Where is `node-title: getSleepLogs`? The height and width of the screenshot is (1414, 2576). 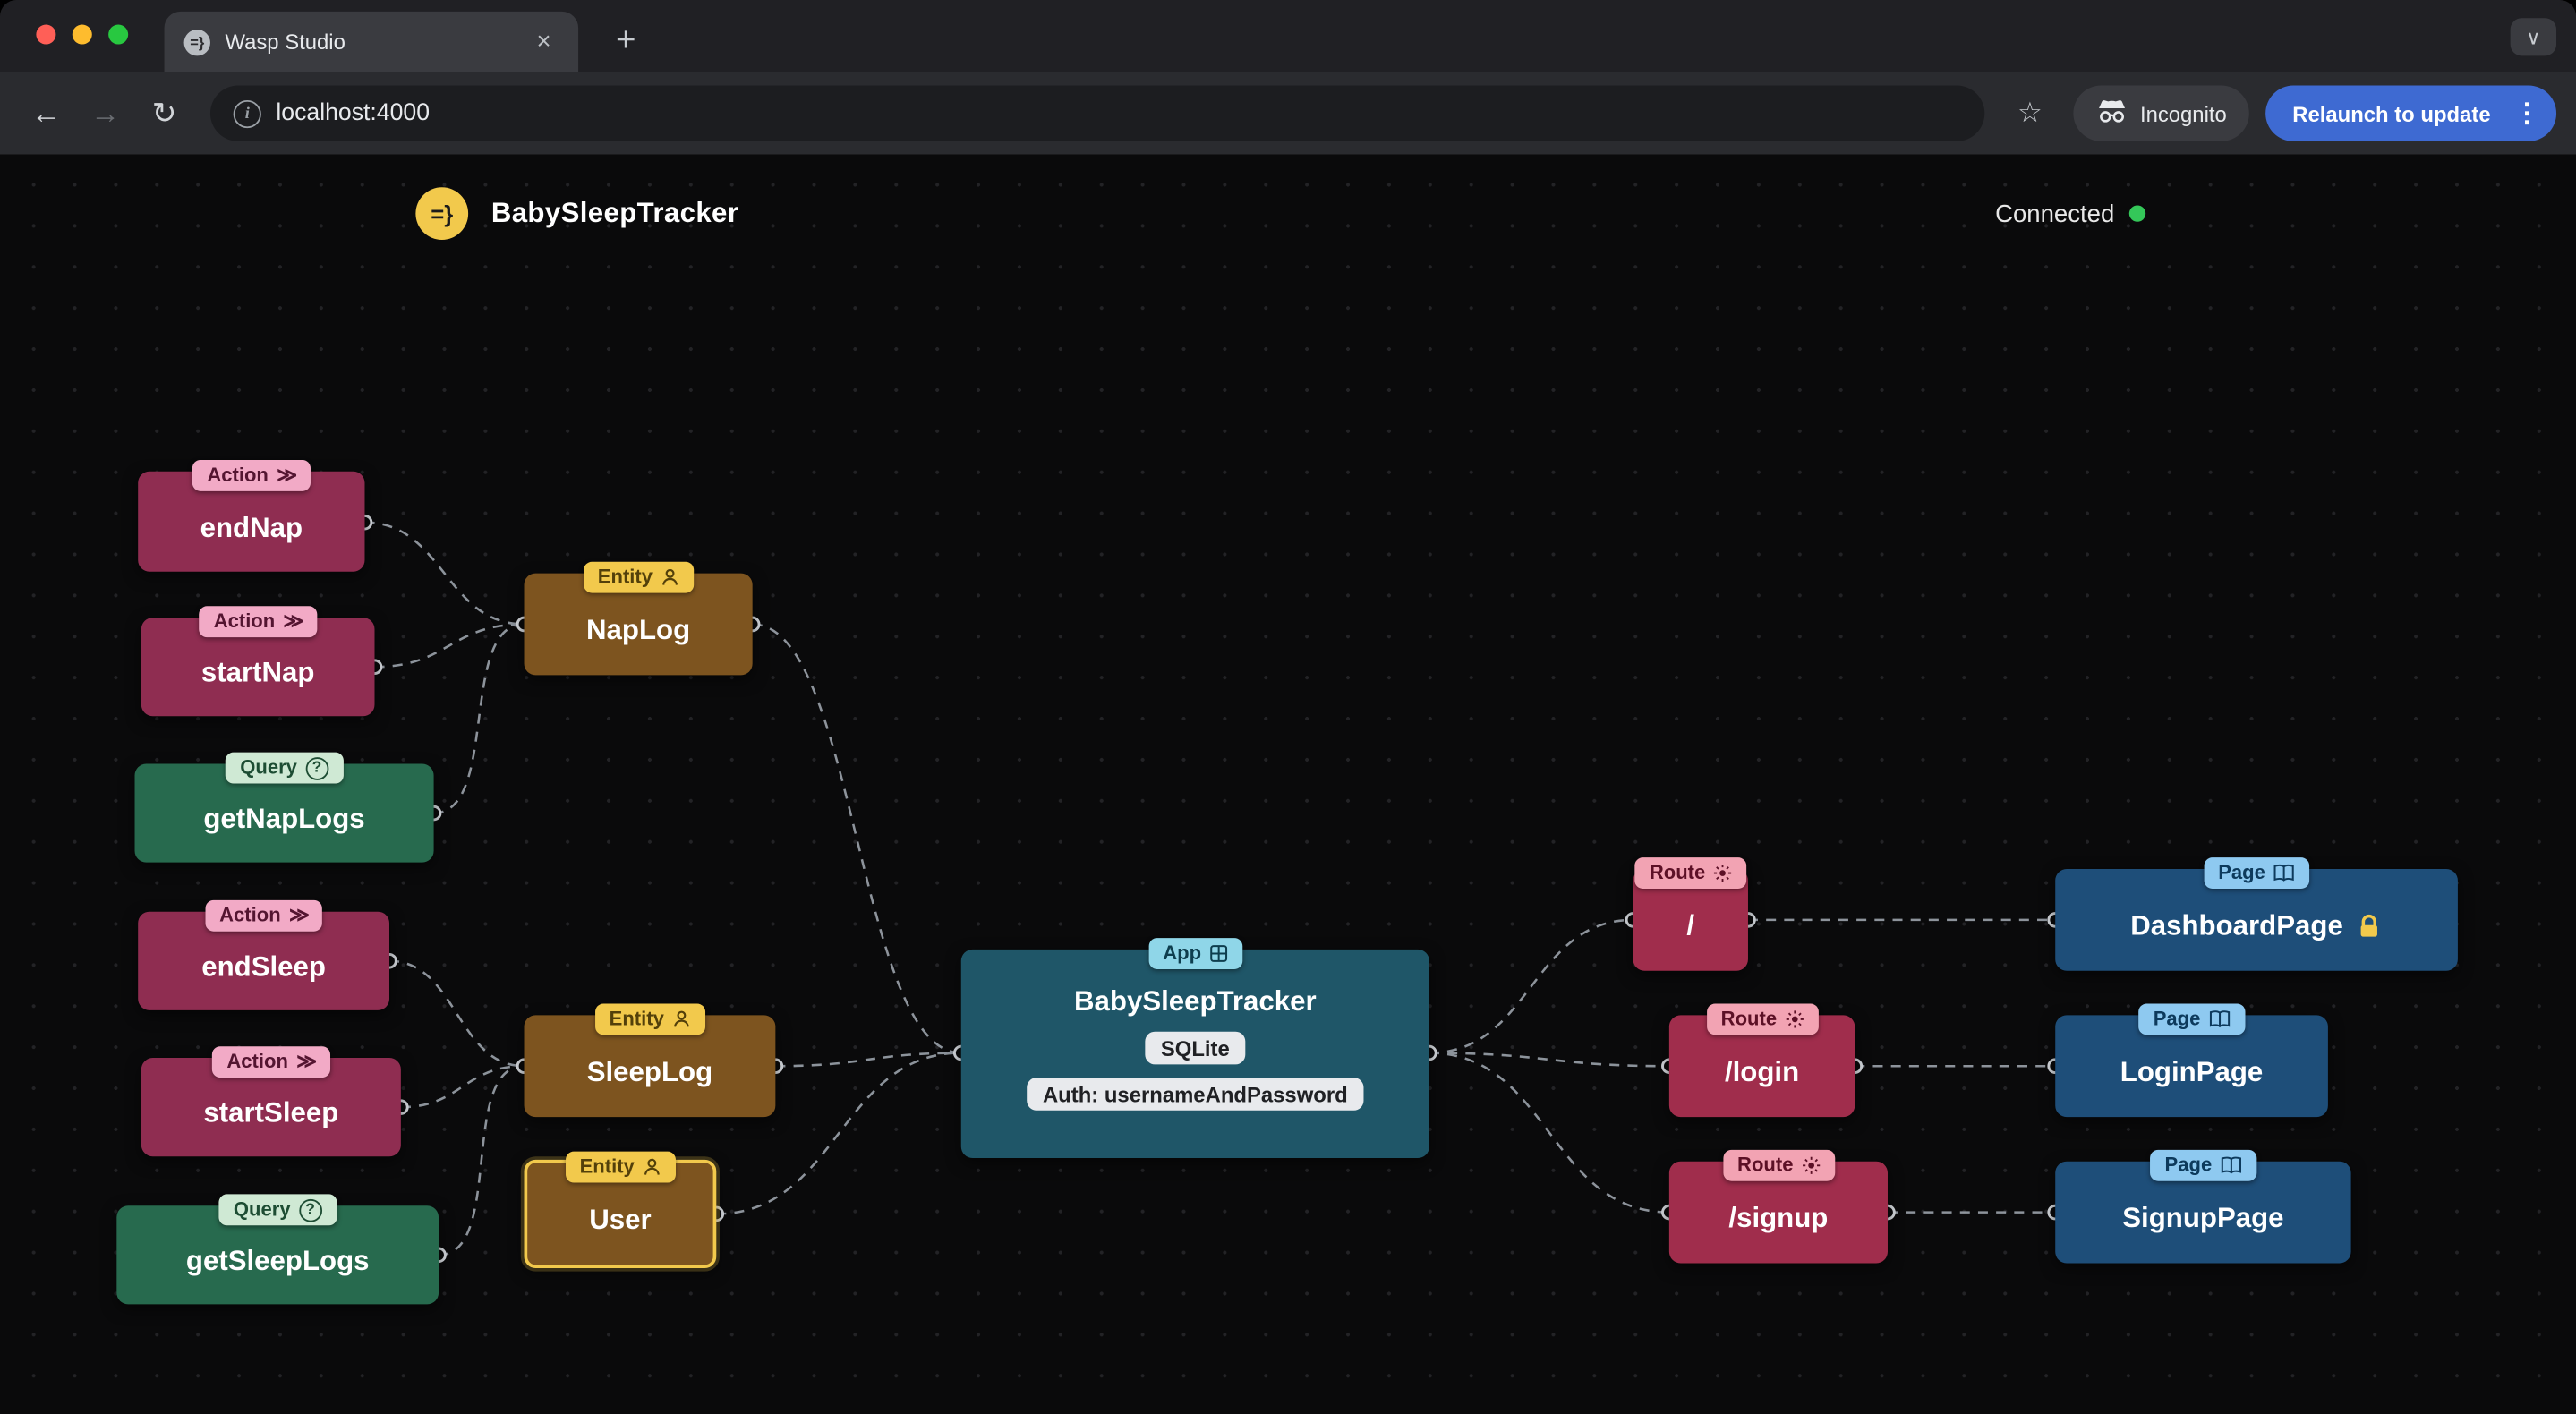
node-title: getSleepLogs is located at coordinates (277, 1261).